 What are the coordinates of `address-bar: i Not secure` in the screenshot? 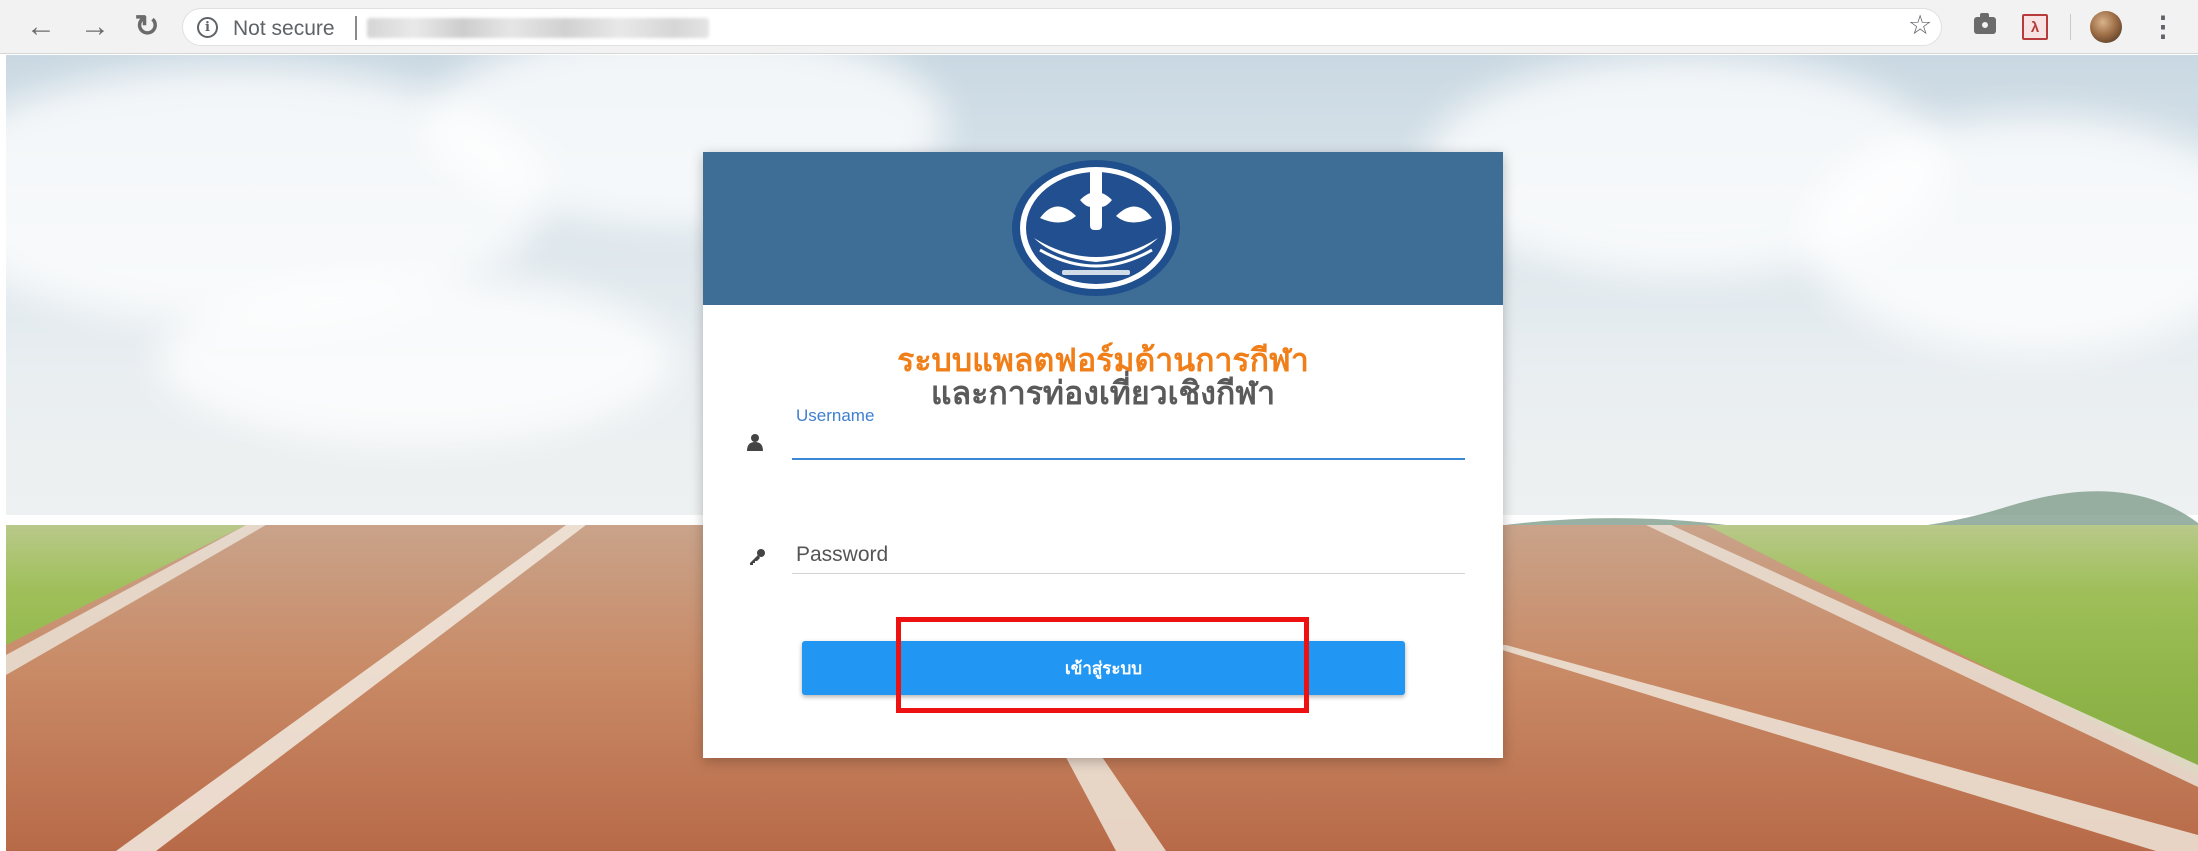 It's located at (1062, 27).